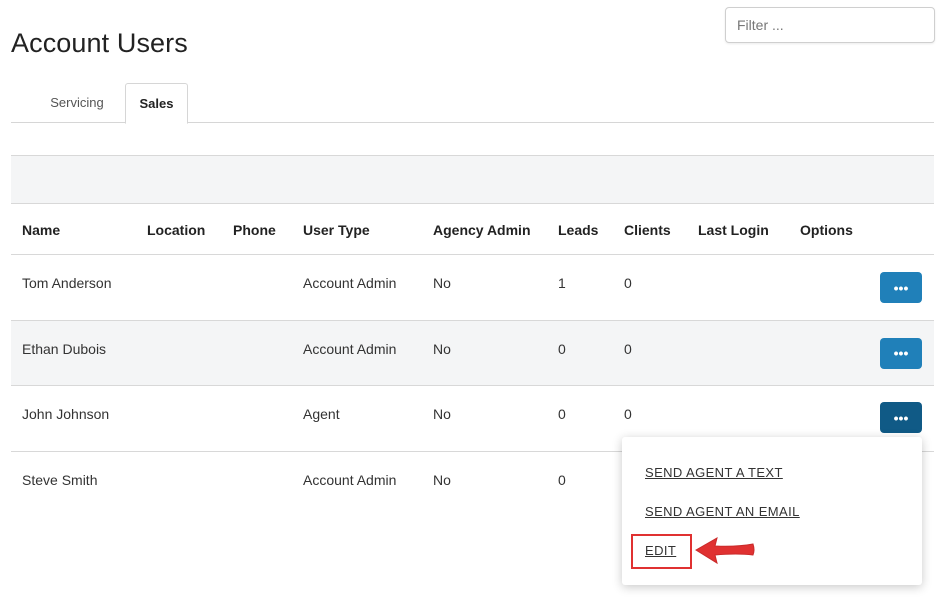  Describe the element at coordinates (562, 283) in the screenshot. I see `cell-leads: 1` at that location.